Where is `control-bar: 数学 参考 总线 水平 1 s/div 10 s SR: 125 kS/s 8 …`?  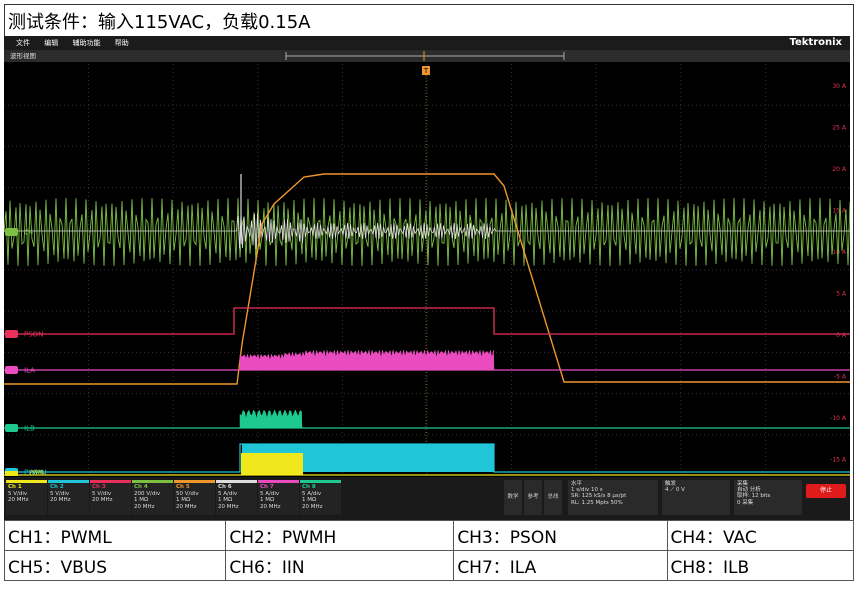 control-bar: 数学 参考 总线 水平 1 s/div 10 s SR: 125 kS/s 8 … is located at coordinates (427, 498).